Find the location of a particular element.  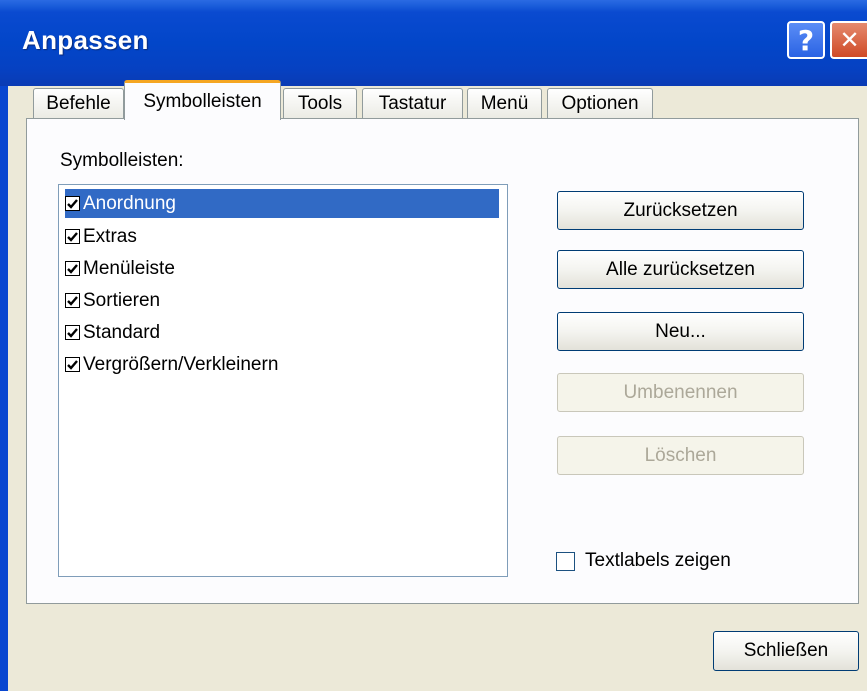

item-label: Extras is located at coordinates (110, 236).